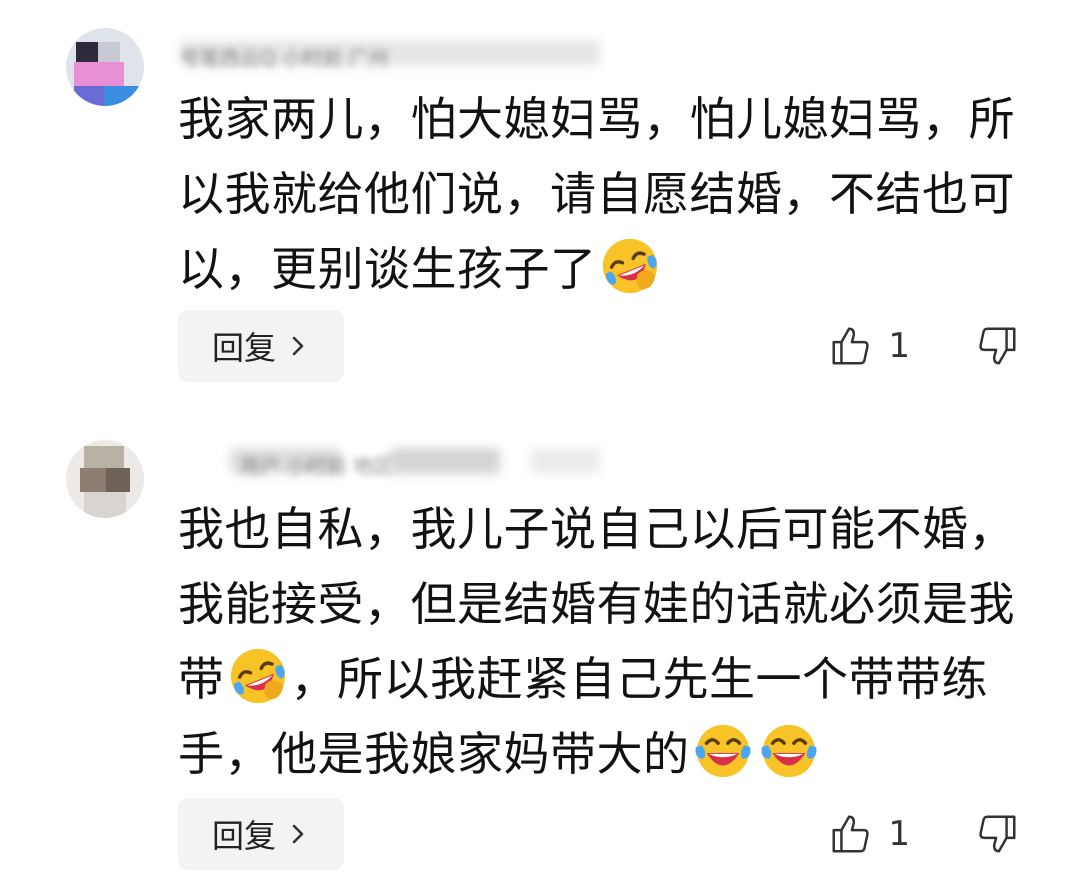  What do you see at coordinates (583, 716) in the screenshot?
I see `comment-text-part: ，所以我赶紧自己先生一个带带练手，他是我娘家妈带大的` at bounding box center [583, 716].